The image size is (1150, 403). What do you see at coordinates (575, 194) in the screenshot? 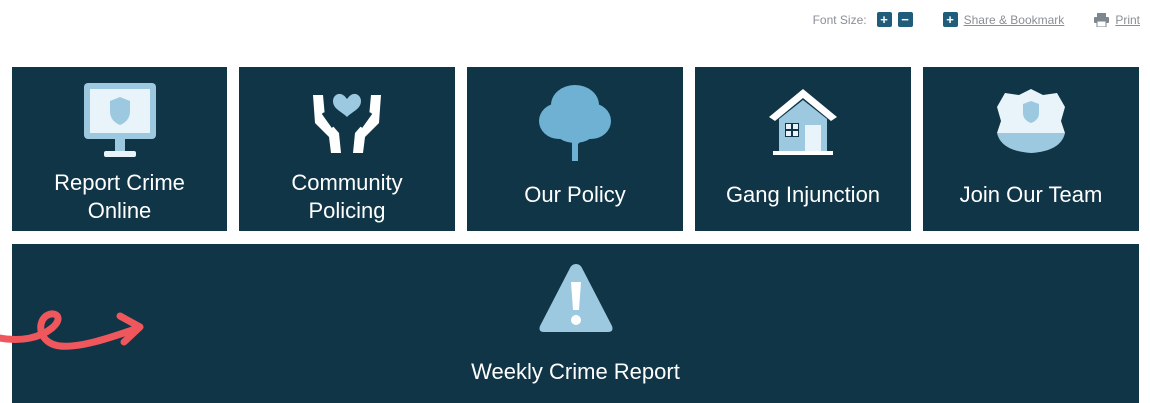
I see `tile-label: Our Policy` at bounding box center [575, 194].